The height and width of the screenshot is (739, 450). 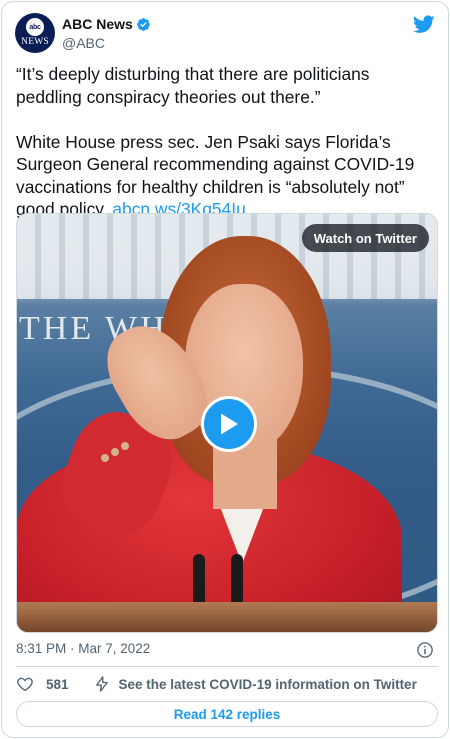 What do you see at coordinates (227, 714) in the screenshot?
I see `read-replies-button: Read 142 replies` at bounding box center [227, 714].